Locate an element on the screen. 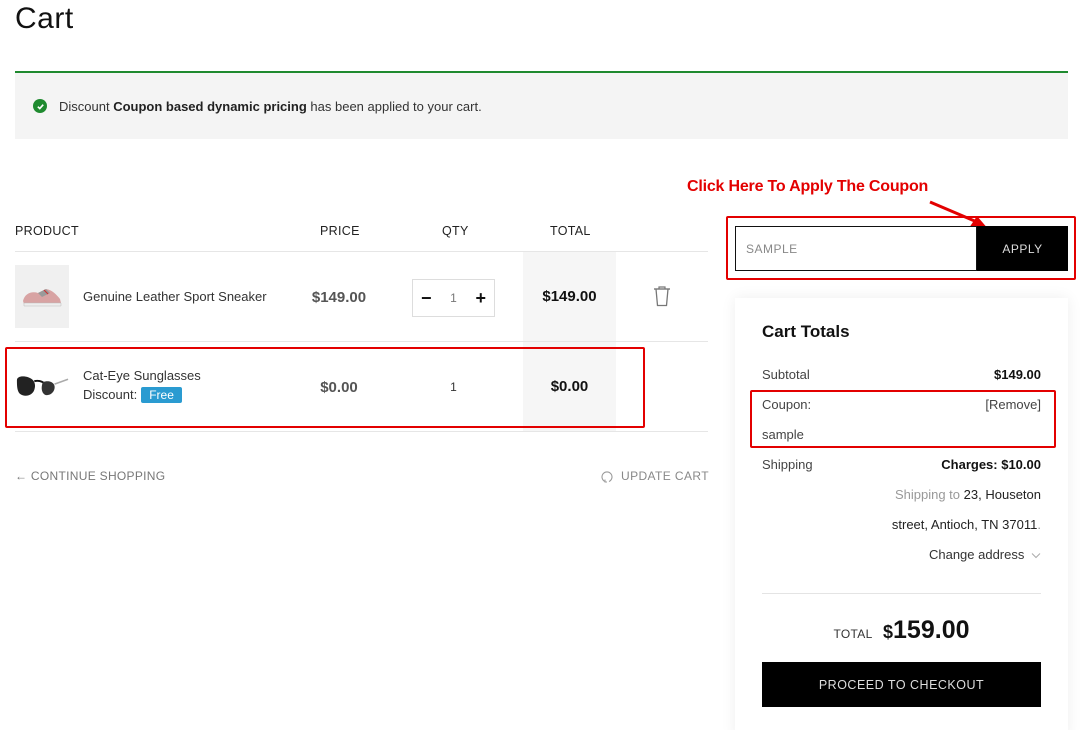  total-amount: 159.00 is located at coordinates (931, 630).